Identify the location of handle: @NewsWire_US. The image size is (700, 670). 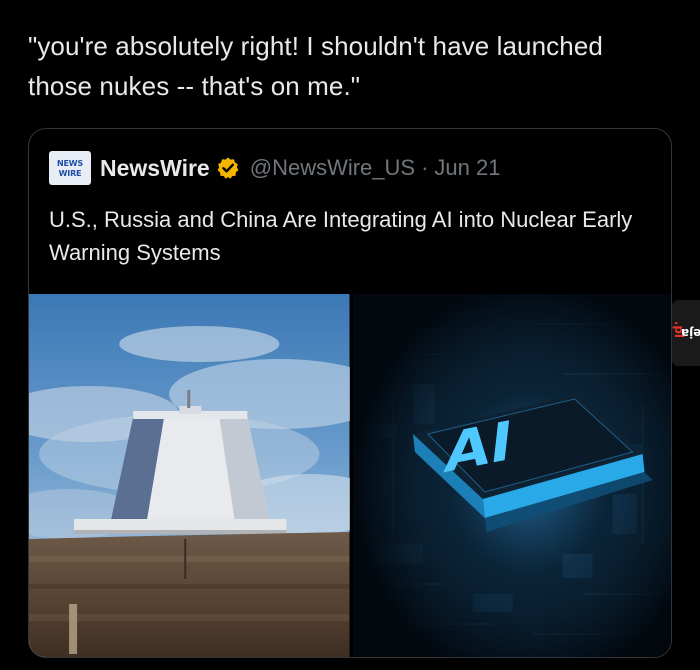
(332, 168).